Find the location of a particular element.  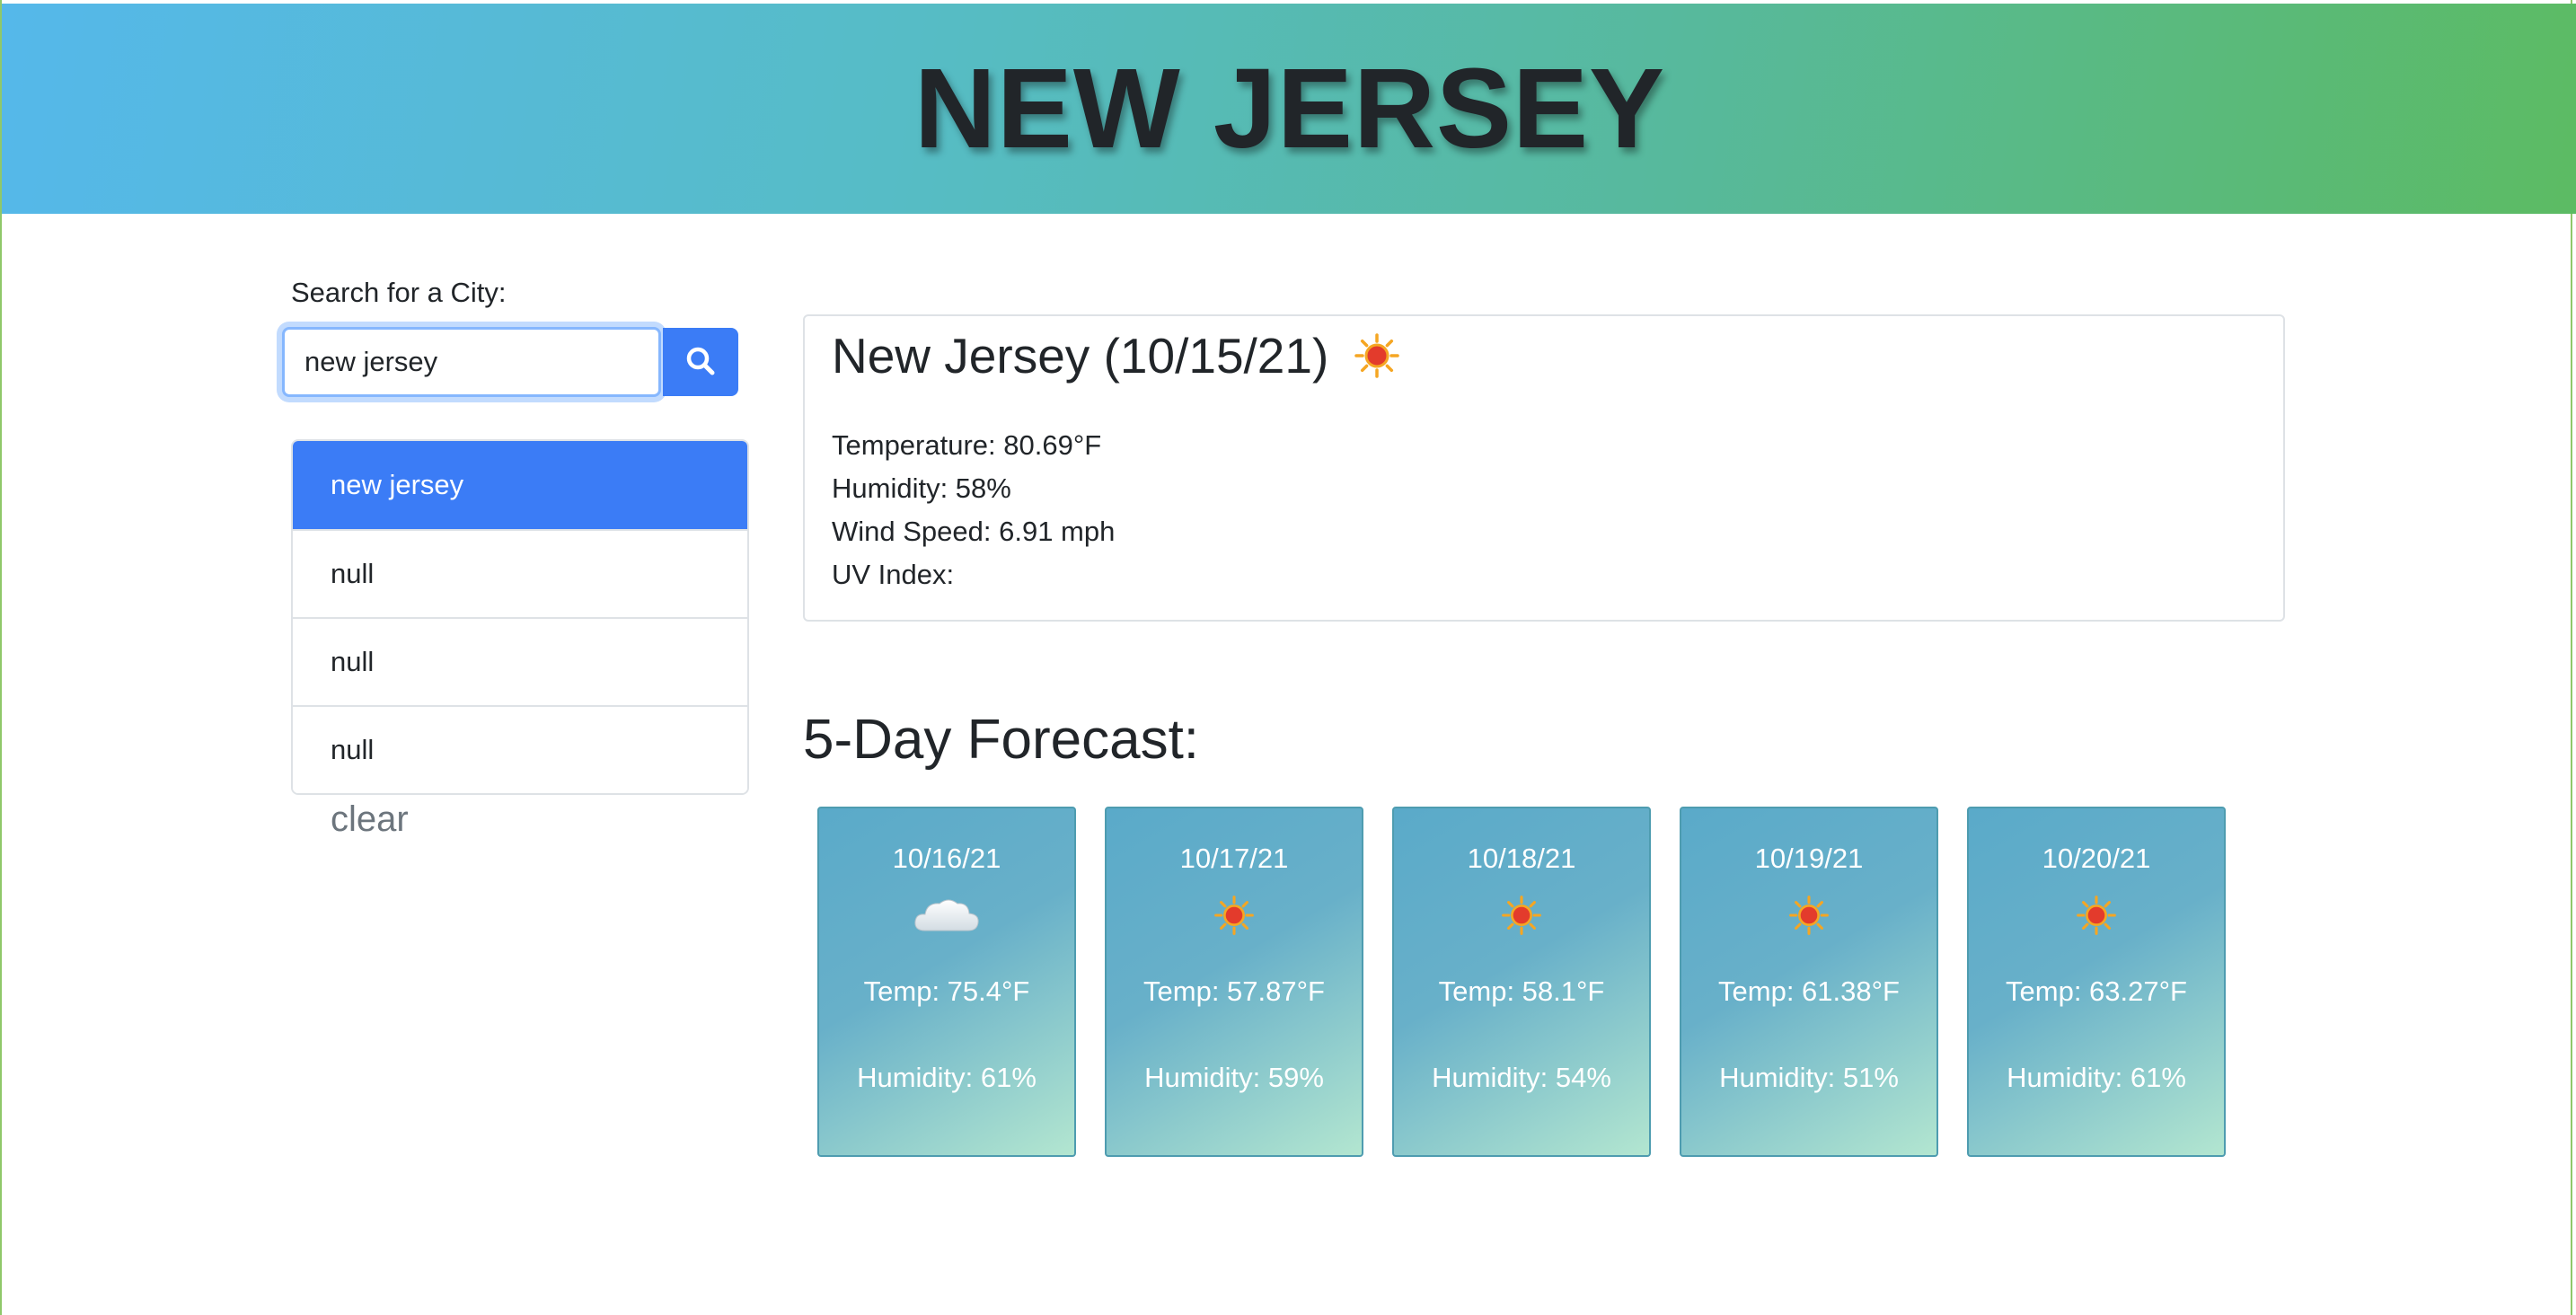

history-item: new jersey is located at coordinates (520, 485).